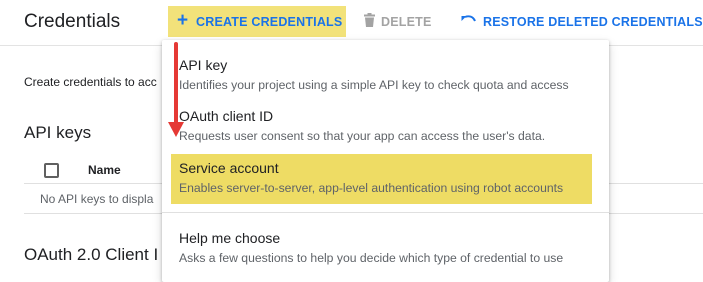 The height and width of the screenshot is (282, 703). Describe the element at coordinates (229, 168) in the screenshot. I see `menu-item-title: Service account` at that location.